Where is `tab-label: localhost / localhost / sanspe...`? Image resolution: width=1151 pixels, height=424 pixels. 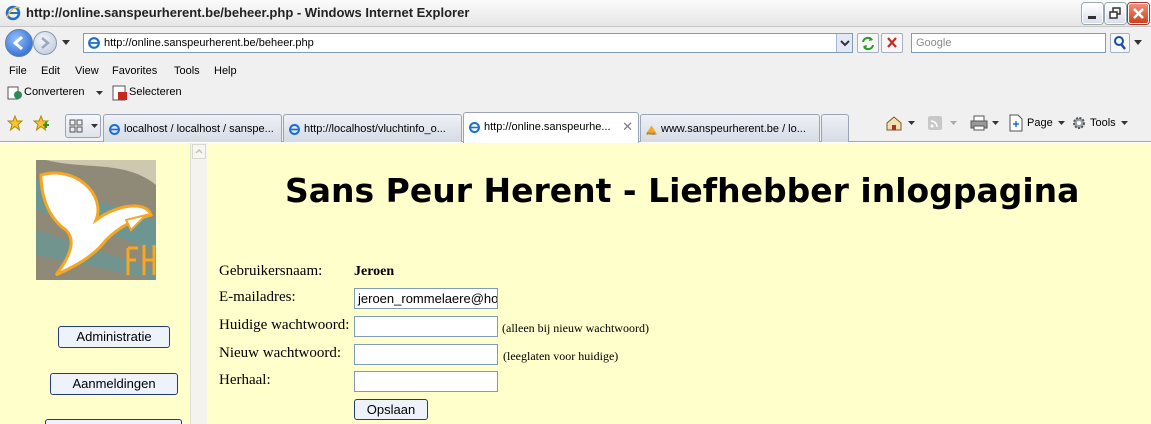 tab-label: localhost / localhost / sanspe... is located at coordinates (199, 129).